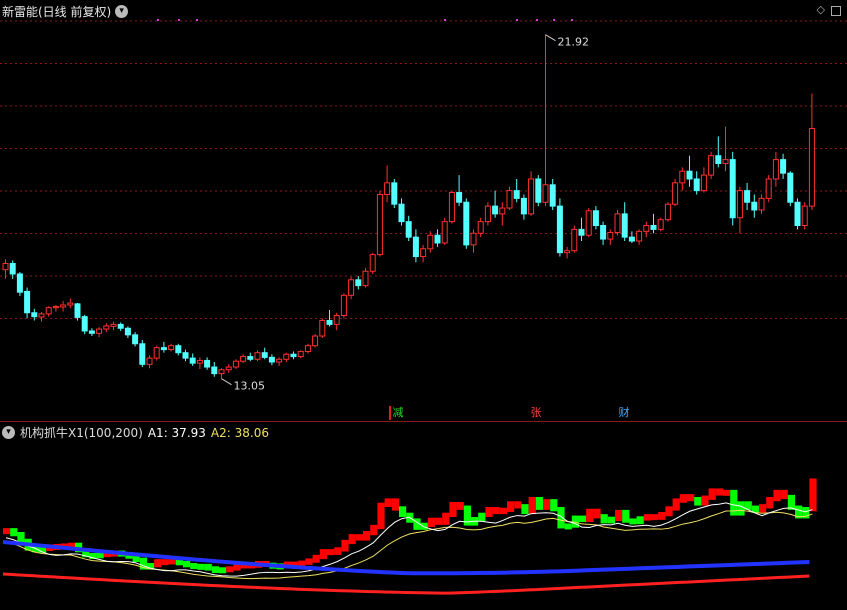  Describe the element at coordinates (57, 12) in the screenshot. I see `chart-title: 新雷能(日线 前复权)` at that location.